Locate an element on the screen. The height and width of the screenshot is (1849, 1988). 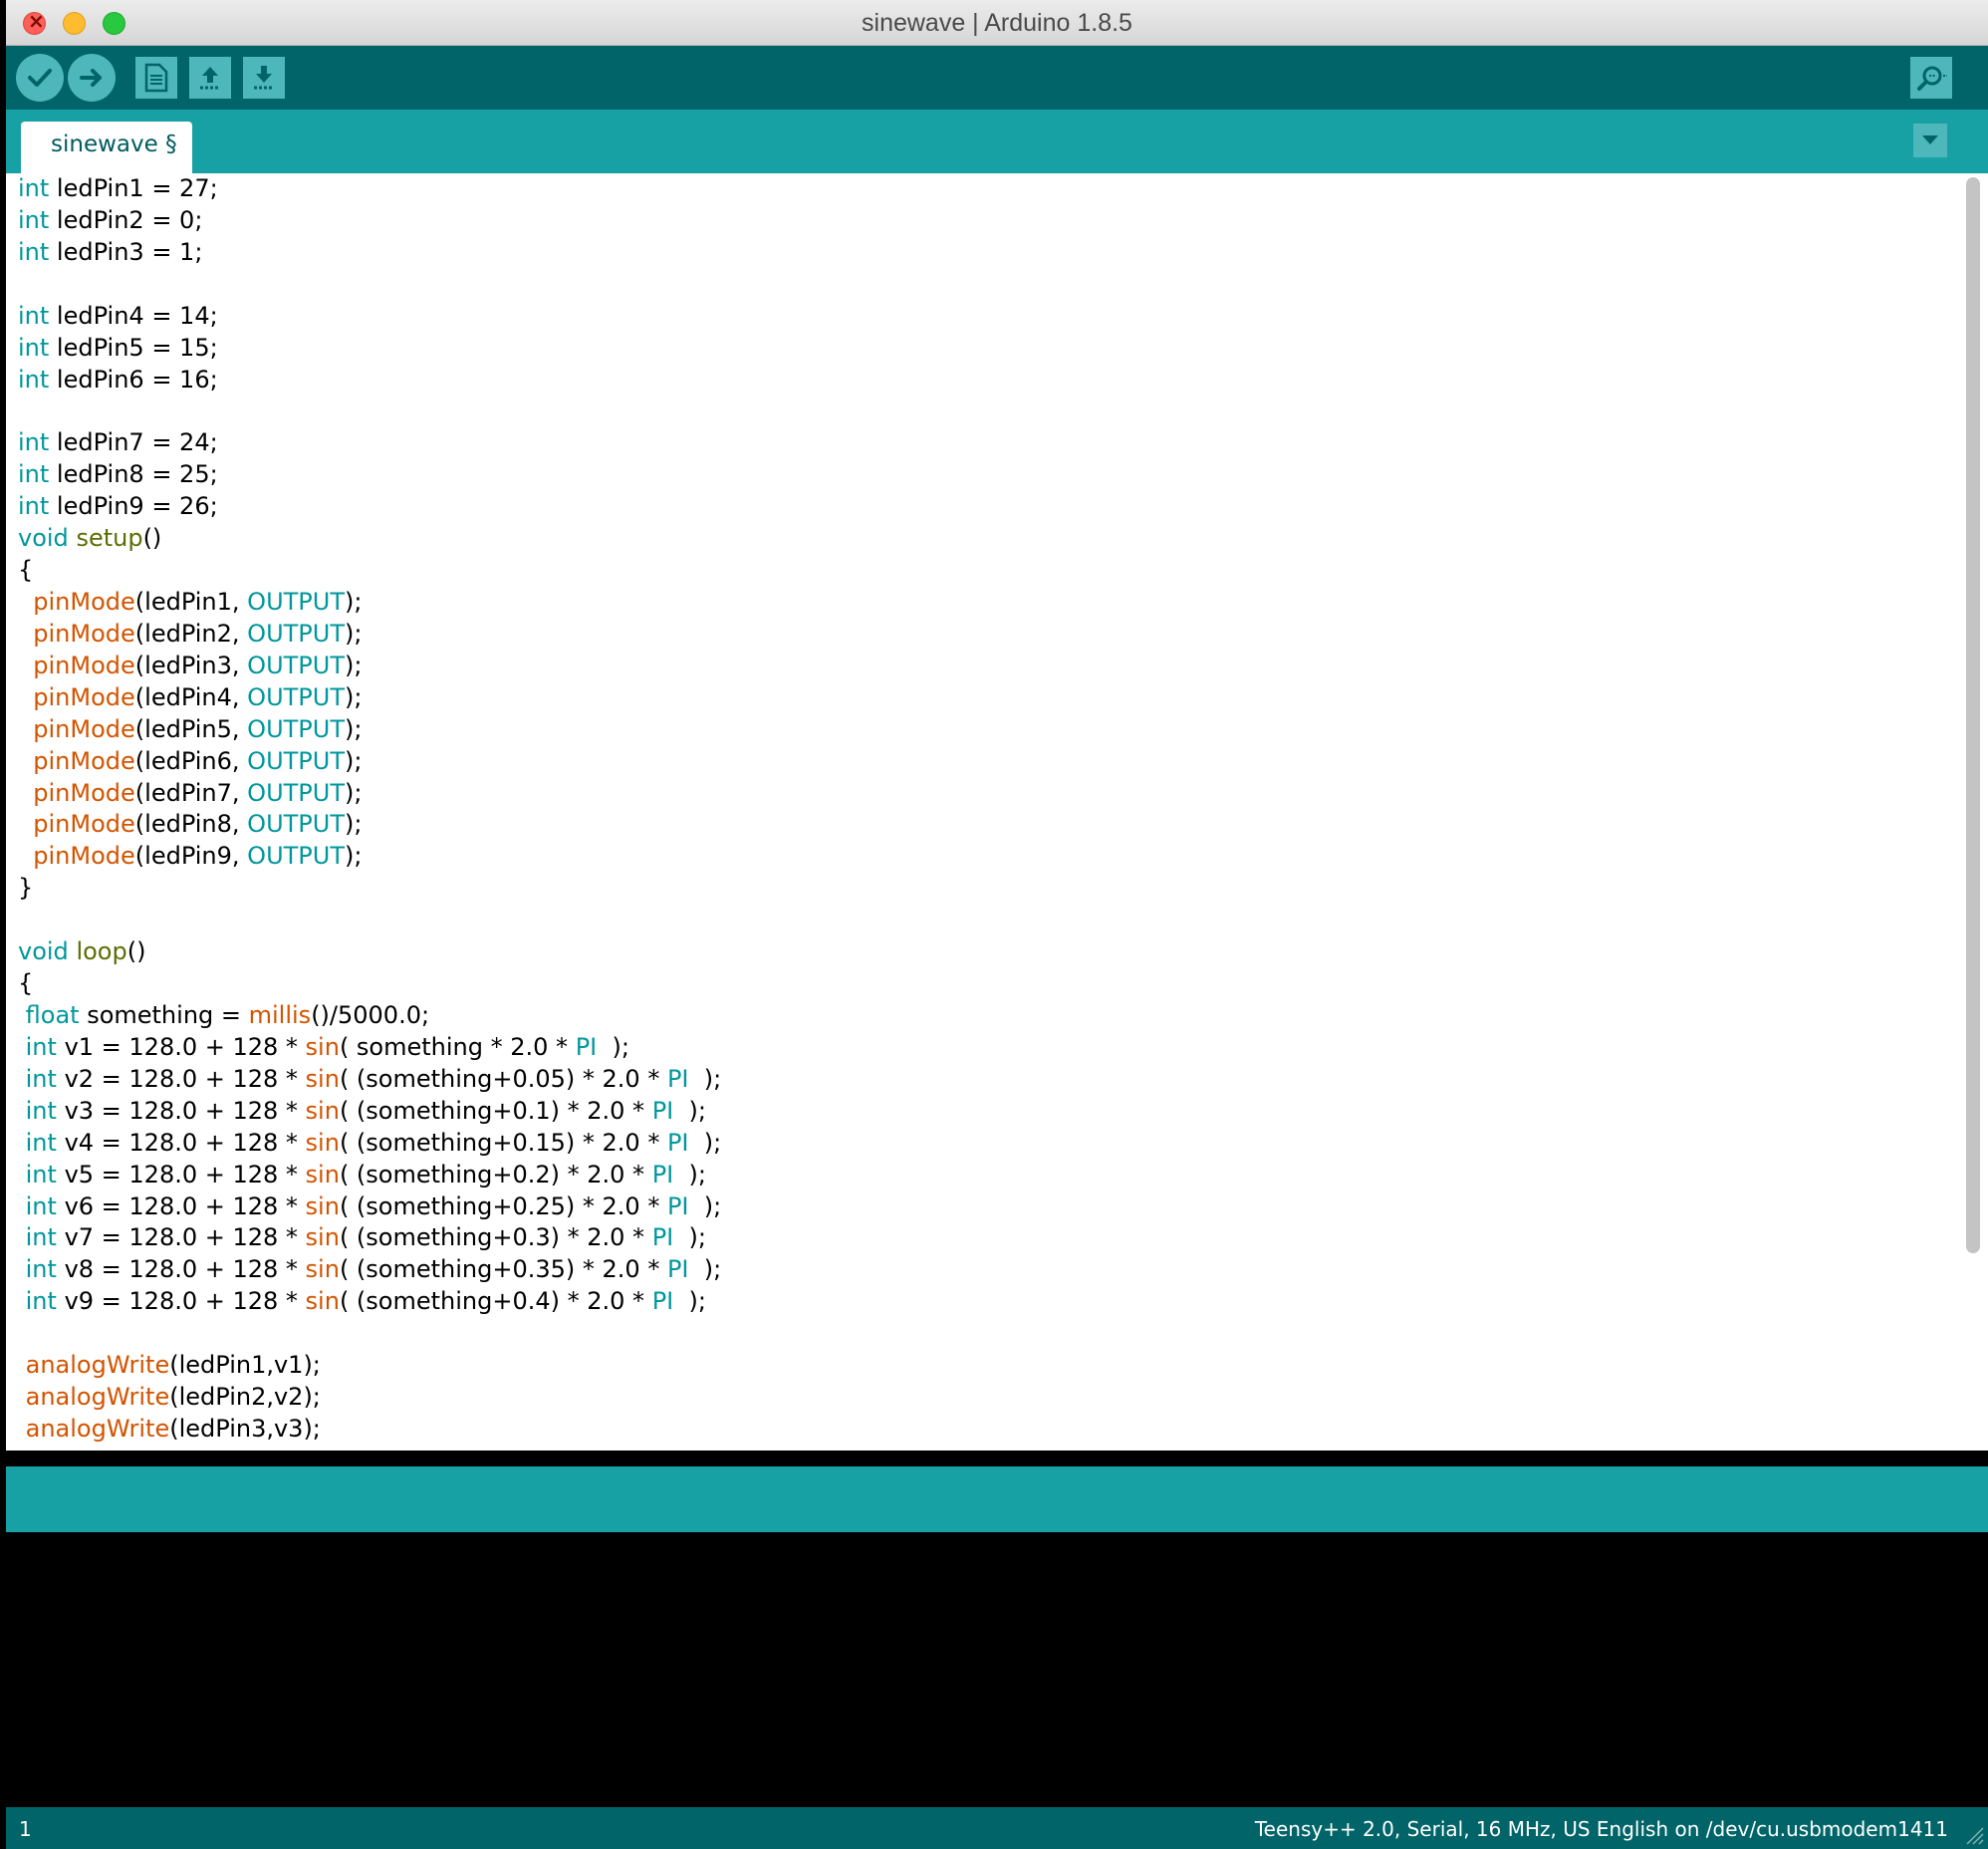
code-token: (ledPin7, is located at coordinates (191, 792).